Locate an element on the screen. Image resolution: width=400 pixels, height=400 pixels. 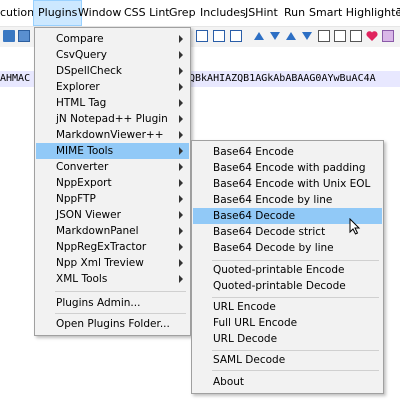
menu-item-mime-tools: MIME Tools is located at coordinates (112, 151).